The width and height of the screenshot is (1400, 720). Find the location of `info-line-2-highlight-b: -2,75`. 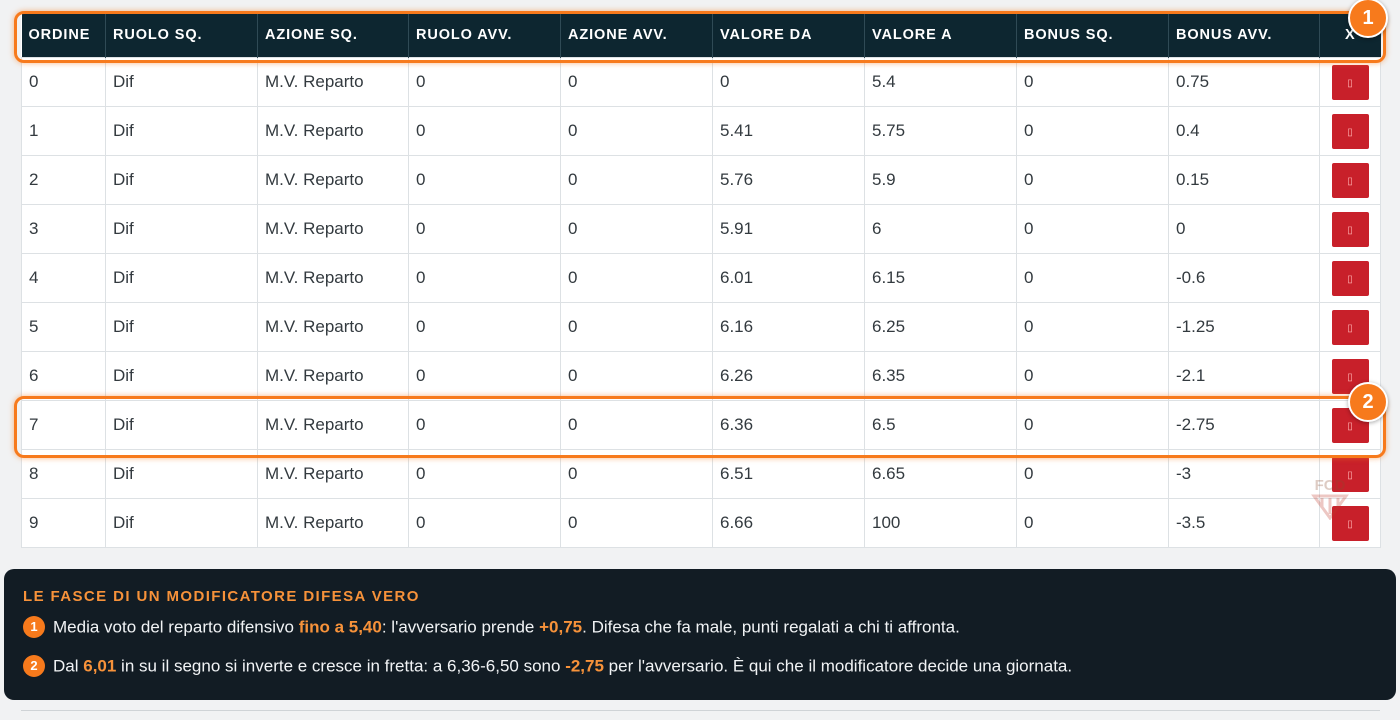

info-line-2-highlight-b: -2,75 is located at coordinates (584, 666).